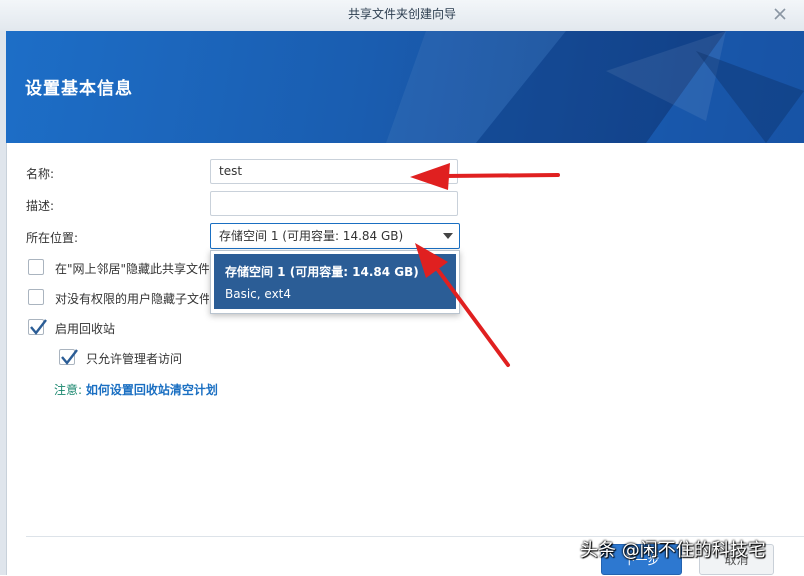  Describe the element at coordinates (52, 238) in the screenshot. I see `location-label: 所在位置:` at that location.